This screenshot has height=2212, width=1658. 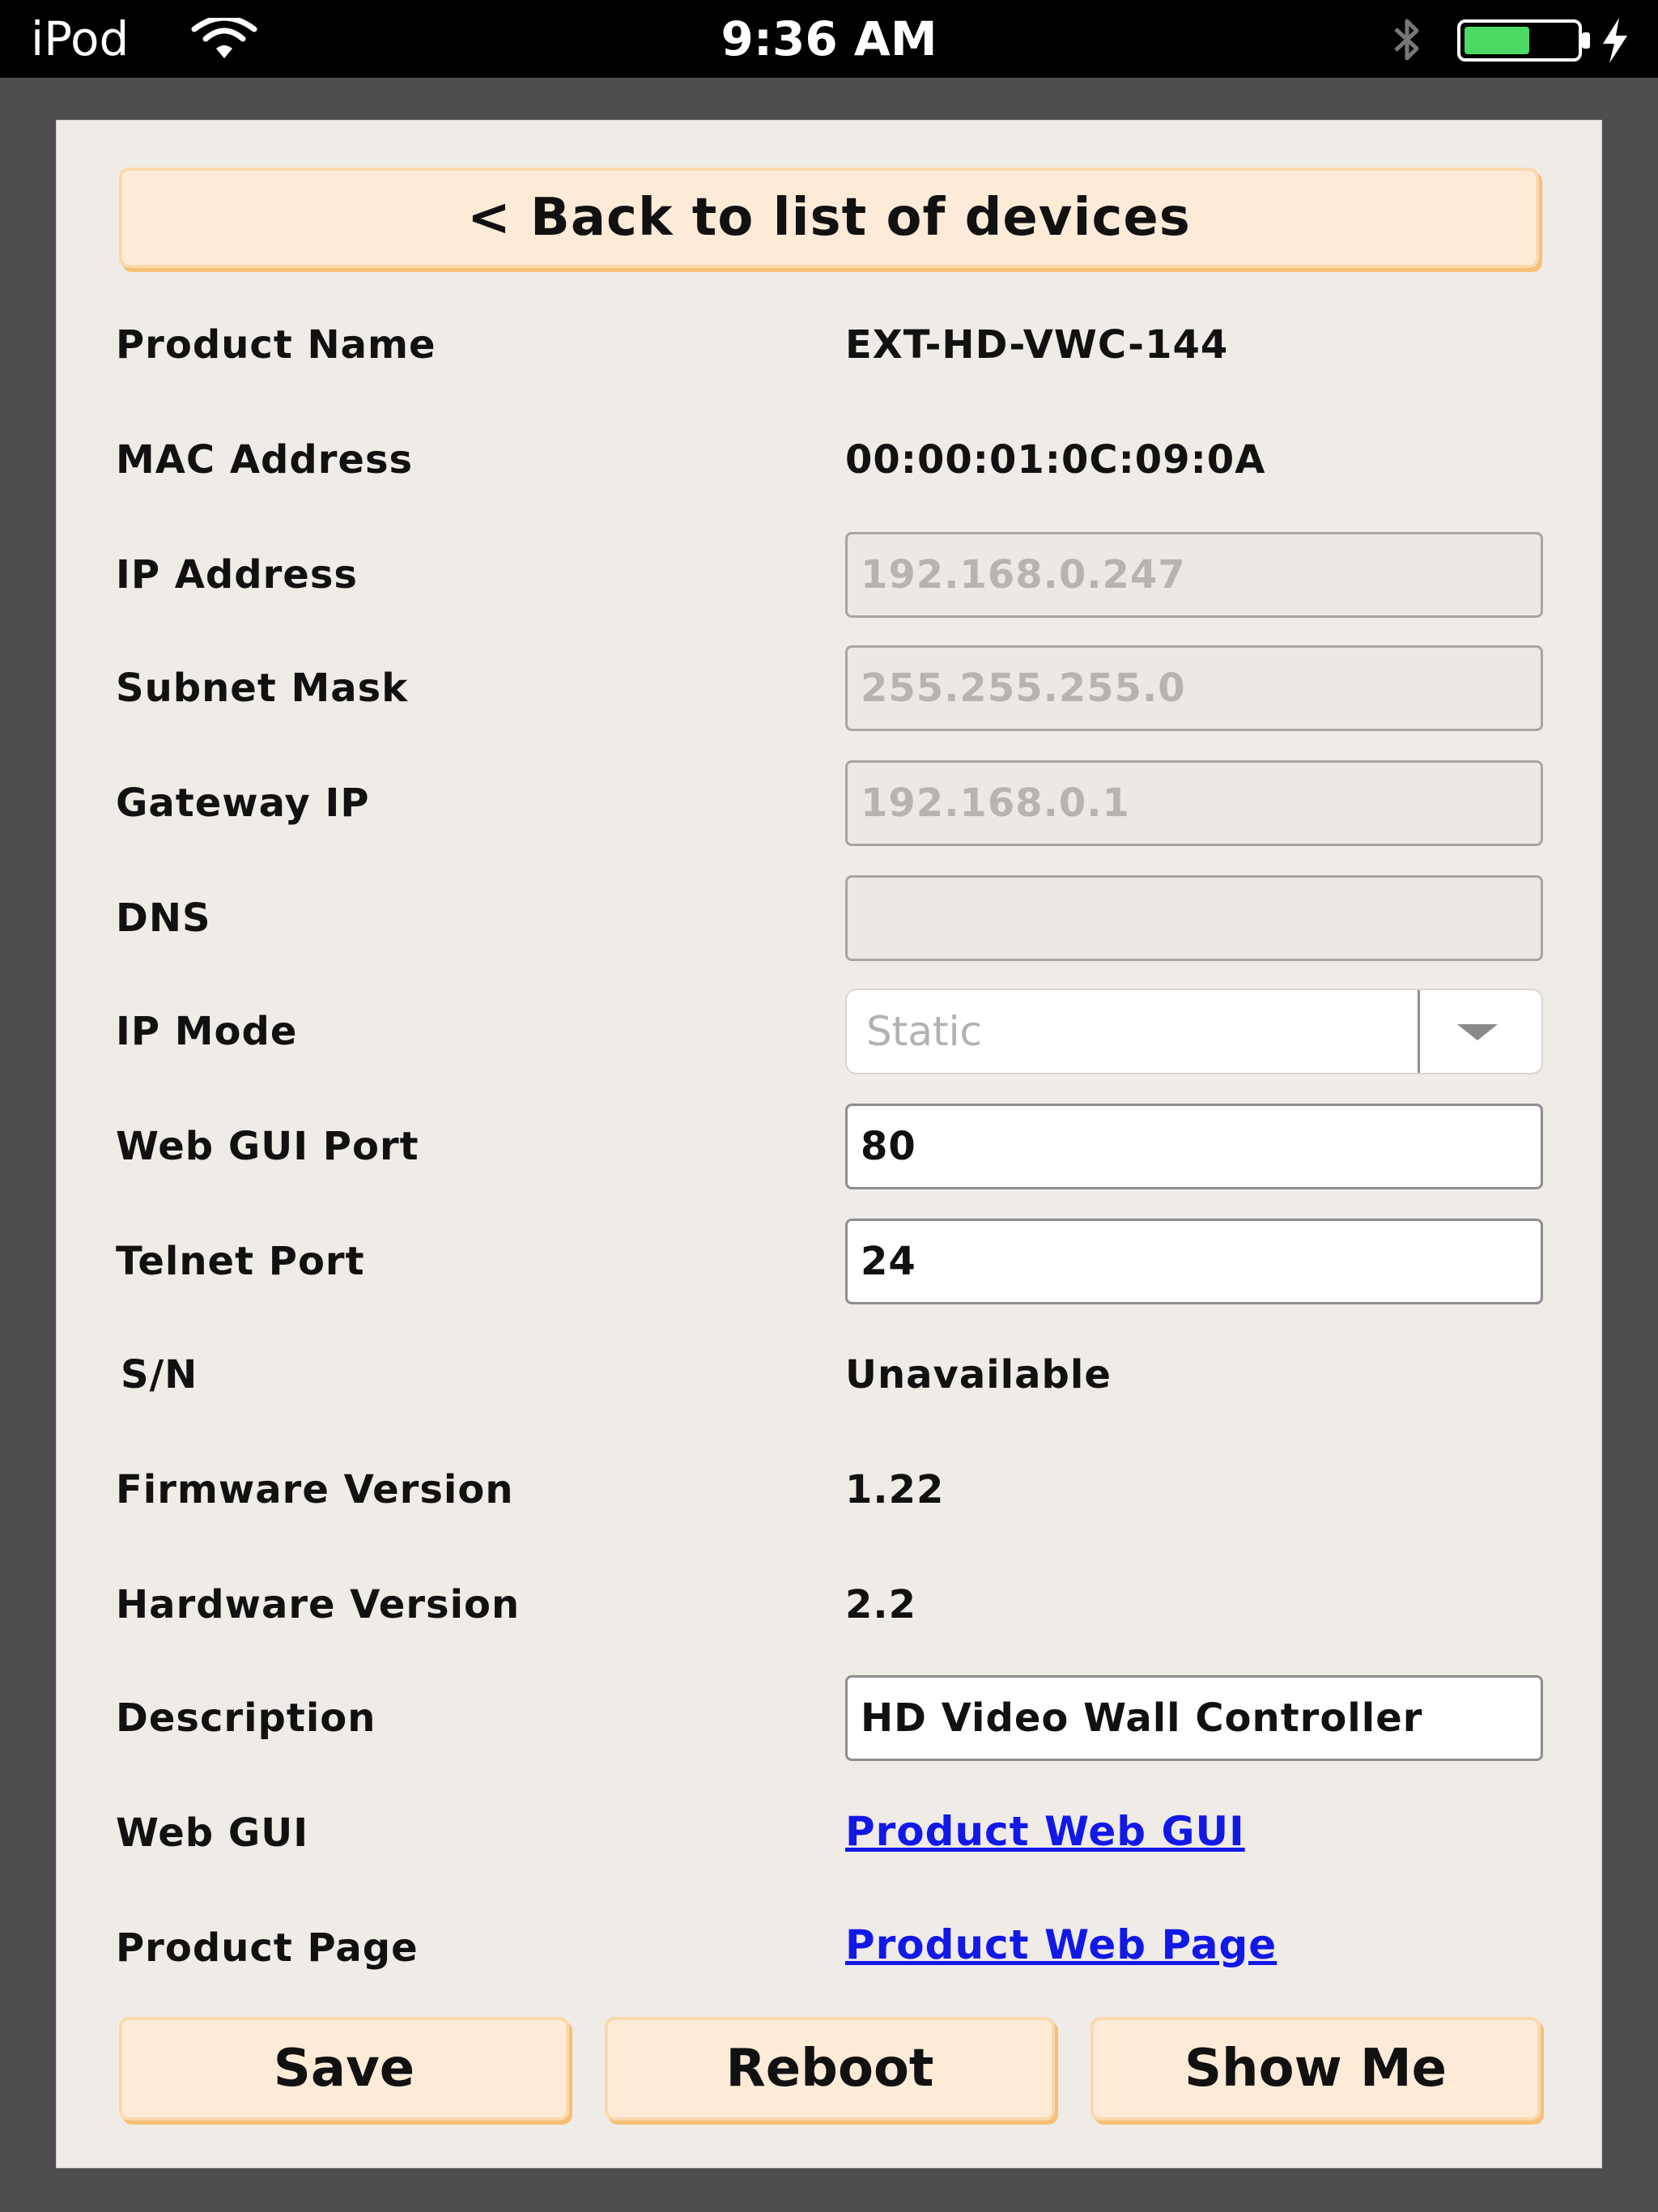 What do you see at coordinates (315, 1490) in the screenshot?
I see `firmware-version-label: Firmware Version` at bounding box center [315, 1490].